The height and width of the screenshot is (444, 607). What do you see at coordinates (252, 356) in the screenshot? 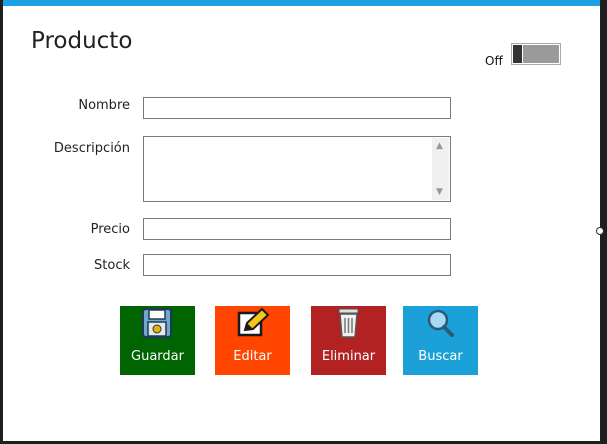
I see `editar-button-label: Editar` at bounding box center [252, 356].